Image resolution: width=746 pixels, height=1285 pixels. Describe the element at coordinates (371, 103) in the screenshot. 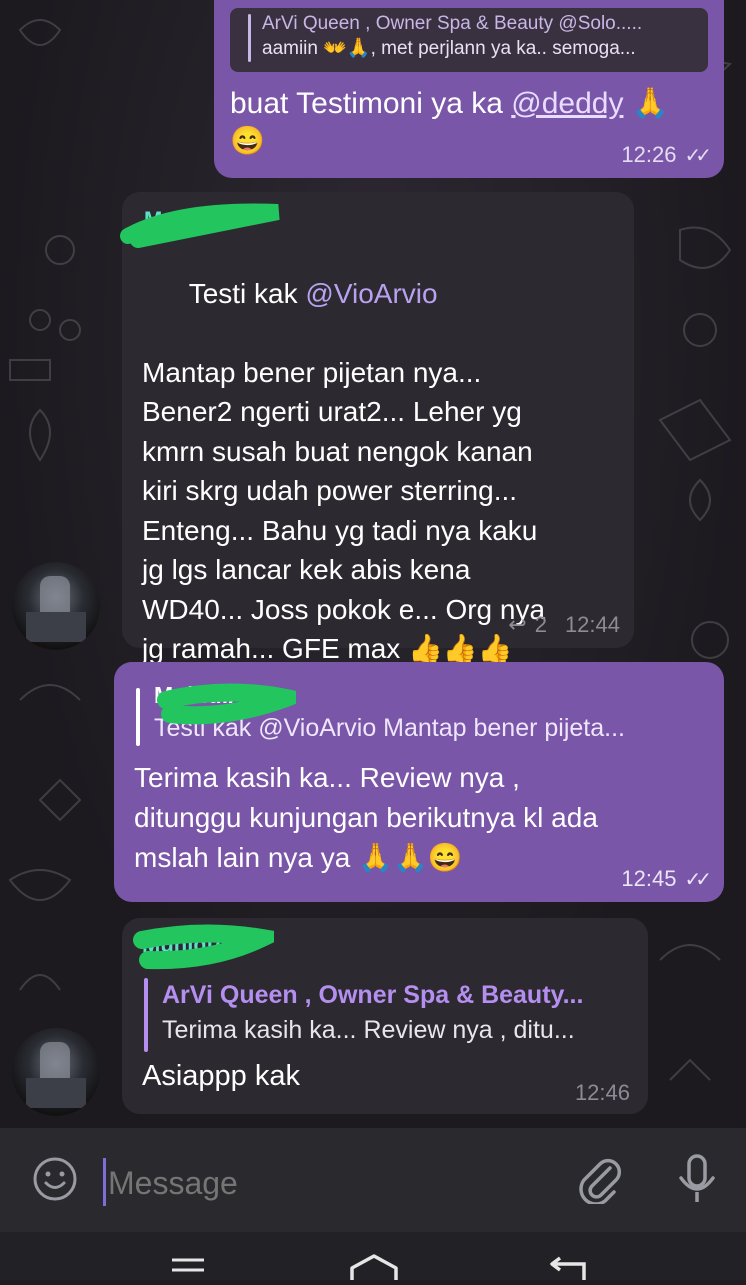

I see `message-text: buat Testimoni ya ka` at that location.